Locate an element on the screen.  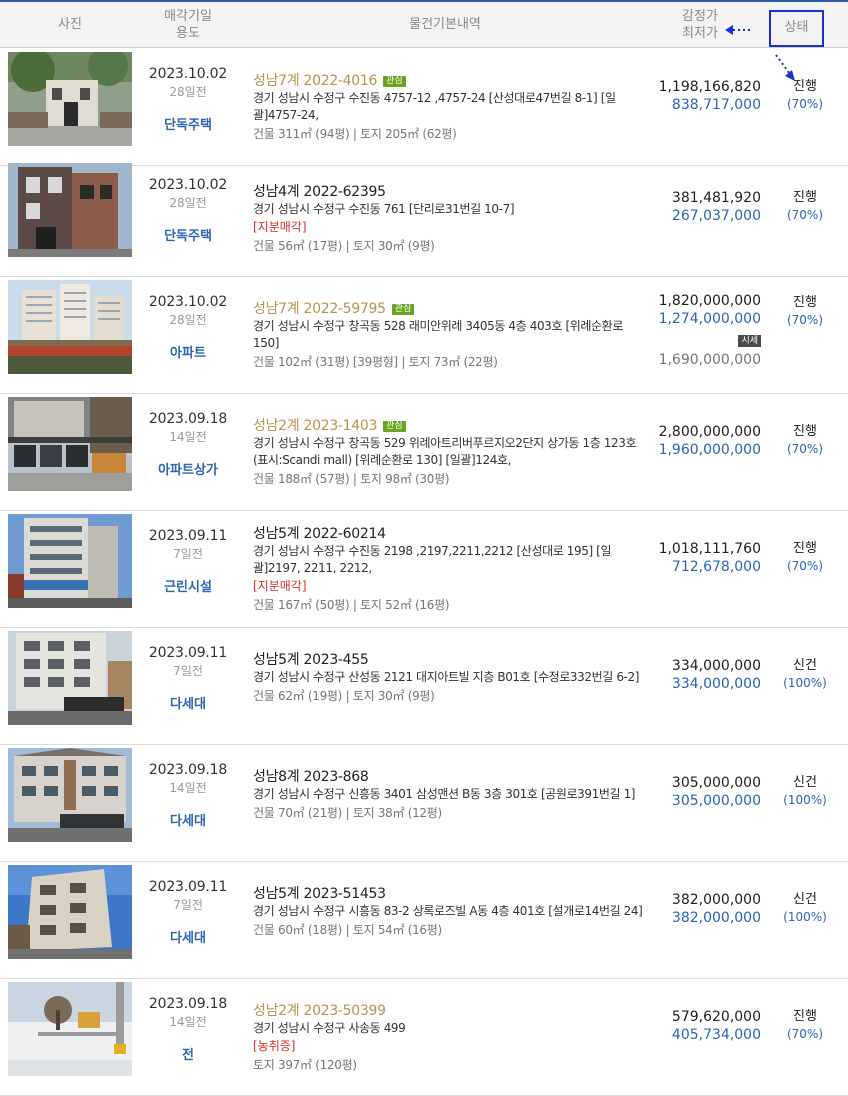
house-photo is located at coordinates (70, 99).